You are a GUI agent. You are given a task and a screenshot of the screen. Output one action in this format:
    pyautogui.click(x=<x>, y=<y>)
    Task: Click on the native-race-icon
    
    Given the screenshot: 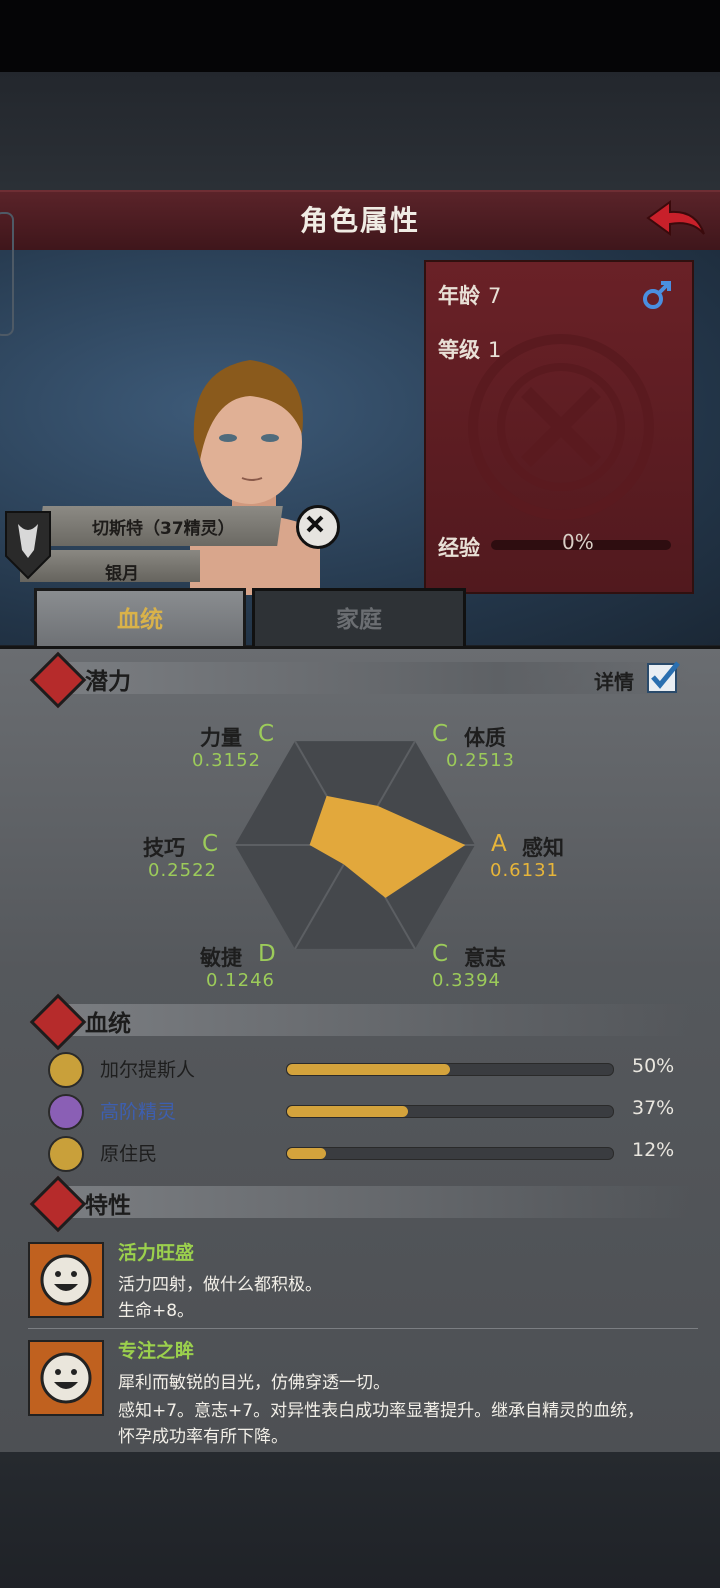 What is the action you would take?
    pyautogui.click(x=66, y=1154)
    